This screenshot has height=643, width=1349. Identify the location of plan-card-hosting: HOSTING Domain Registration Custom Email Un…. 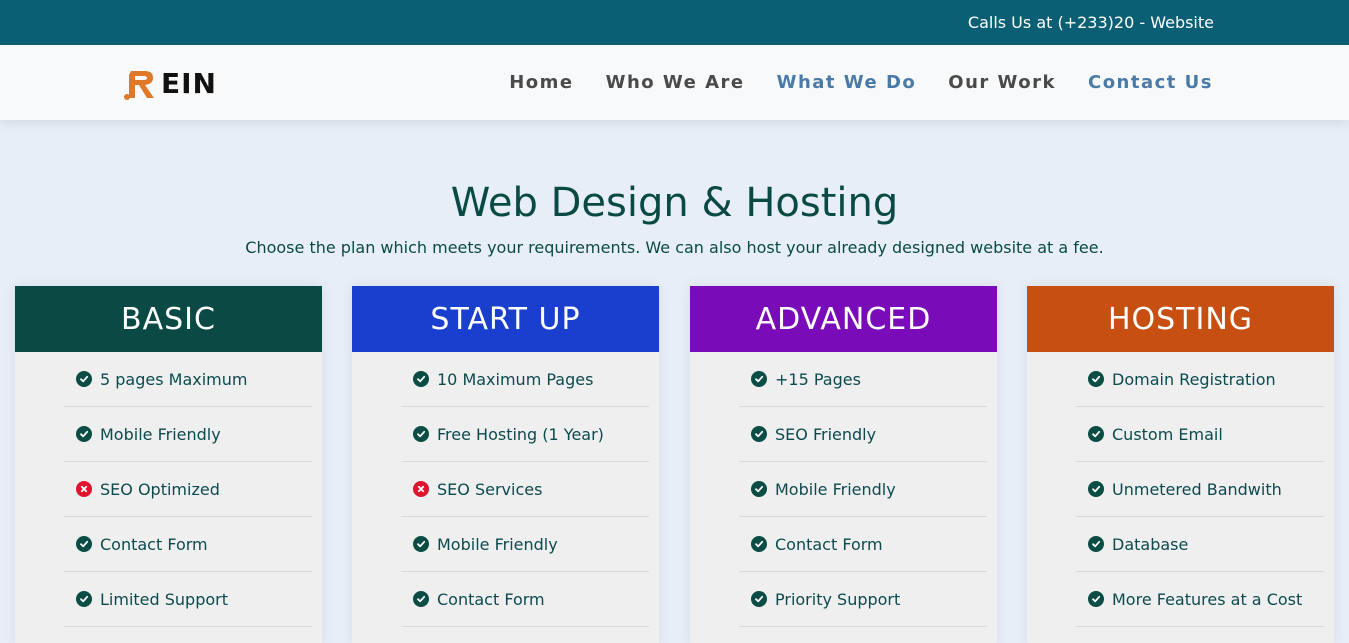
(1180, 464).